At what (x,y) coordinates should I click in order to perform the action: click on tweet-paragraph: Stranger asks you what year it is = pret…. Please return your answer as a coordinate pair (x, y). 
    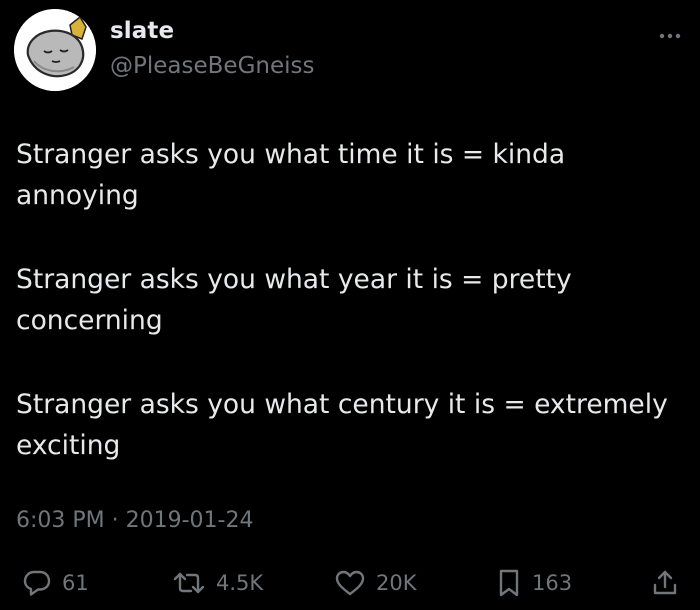
    Looking at the image, I should click on (294, 300).